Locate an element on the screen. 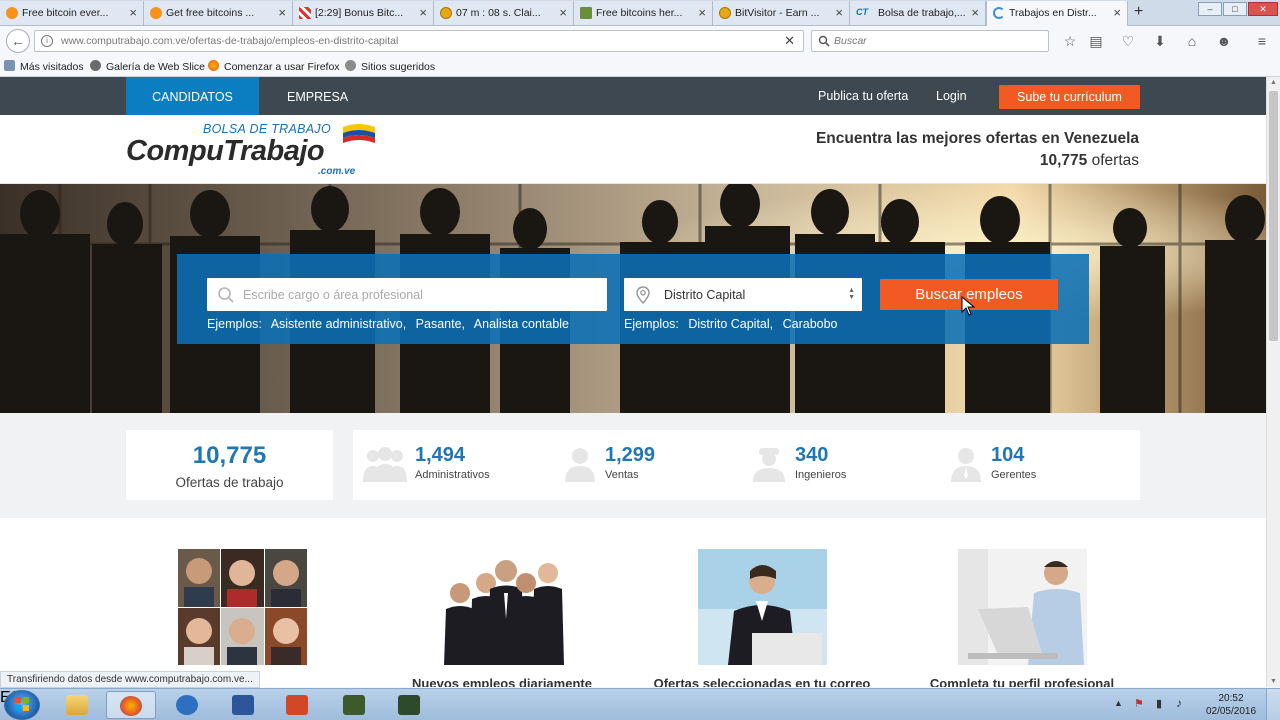  location-select: Distrito Capital ▲ ▼ is located at coordinates (743, 294).